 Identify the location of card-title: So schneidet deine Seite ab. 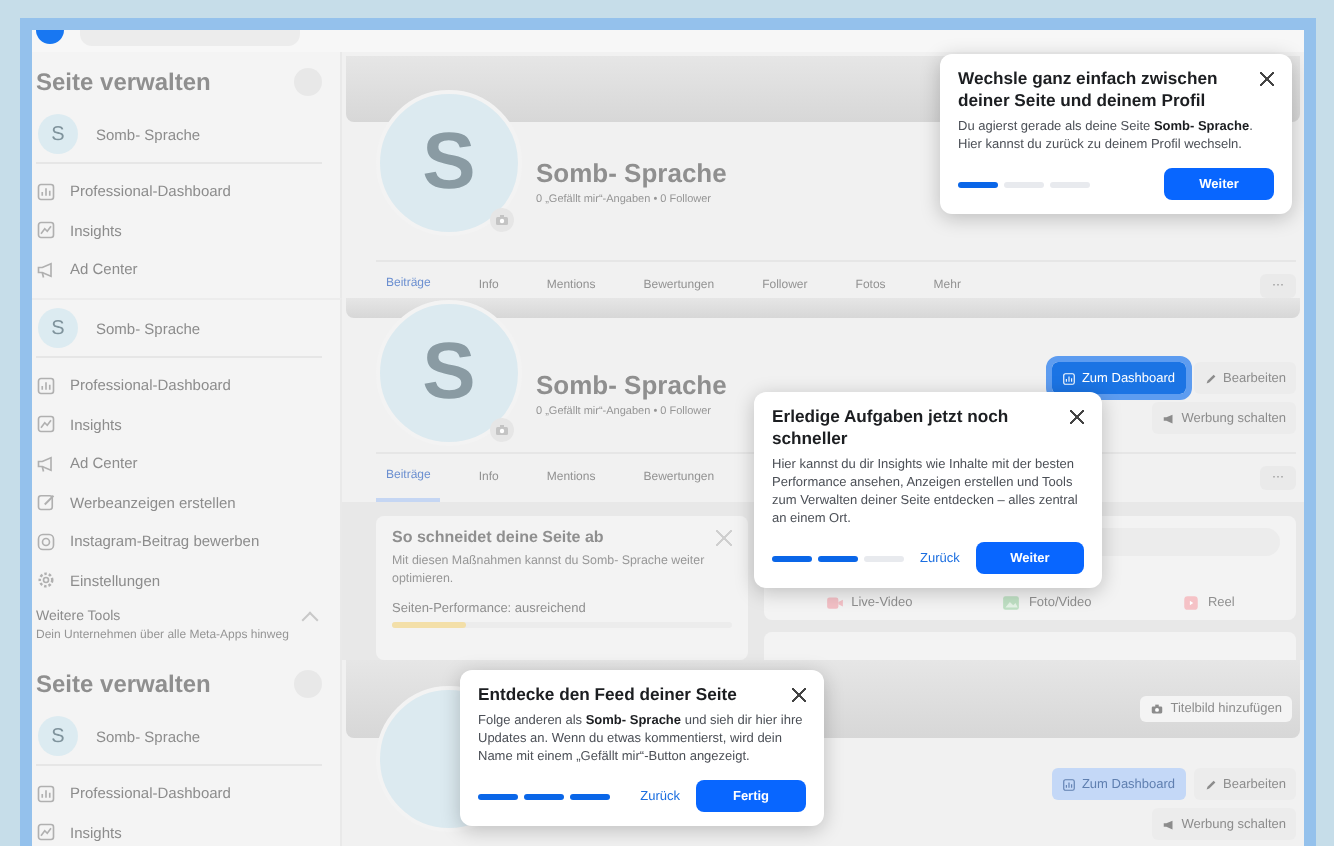
(498, 537).